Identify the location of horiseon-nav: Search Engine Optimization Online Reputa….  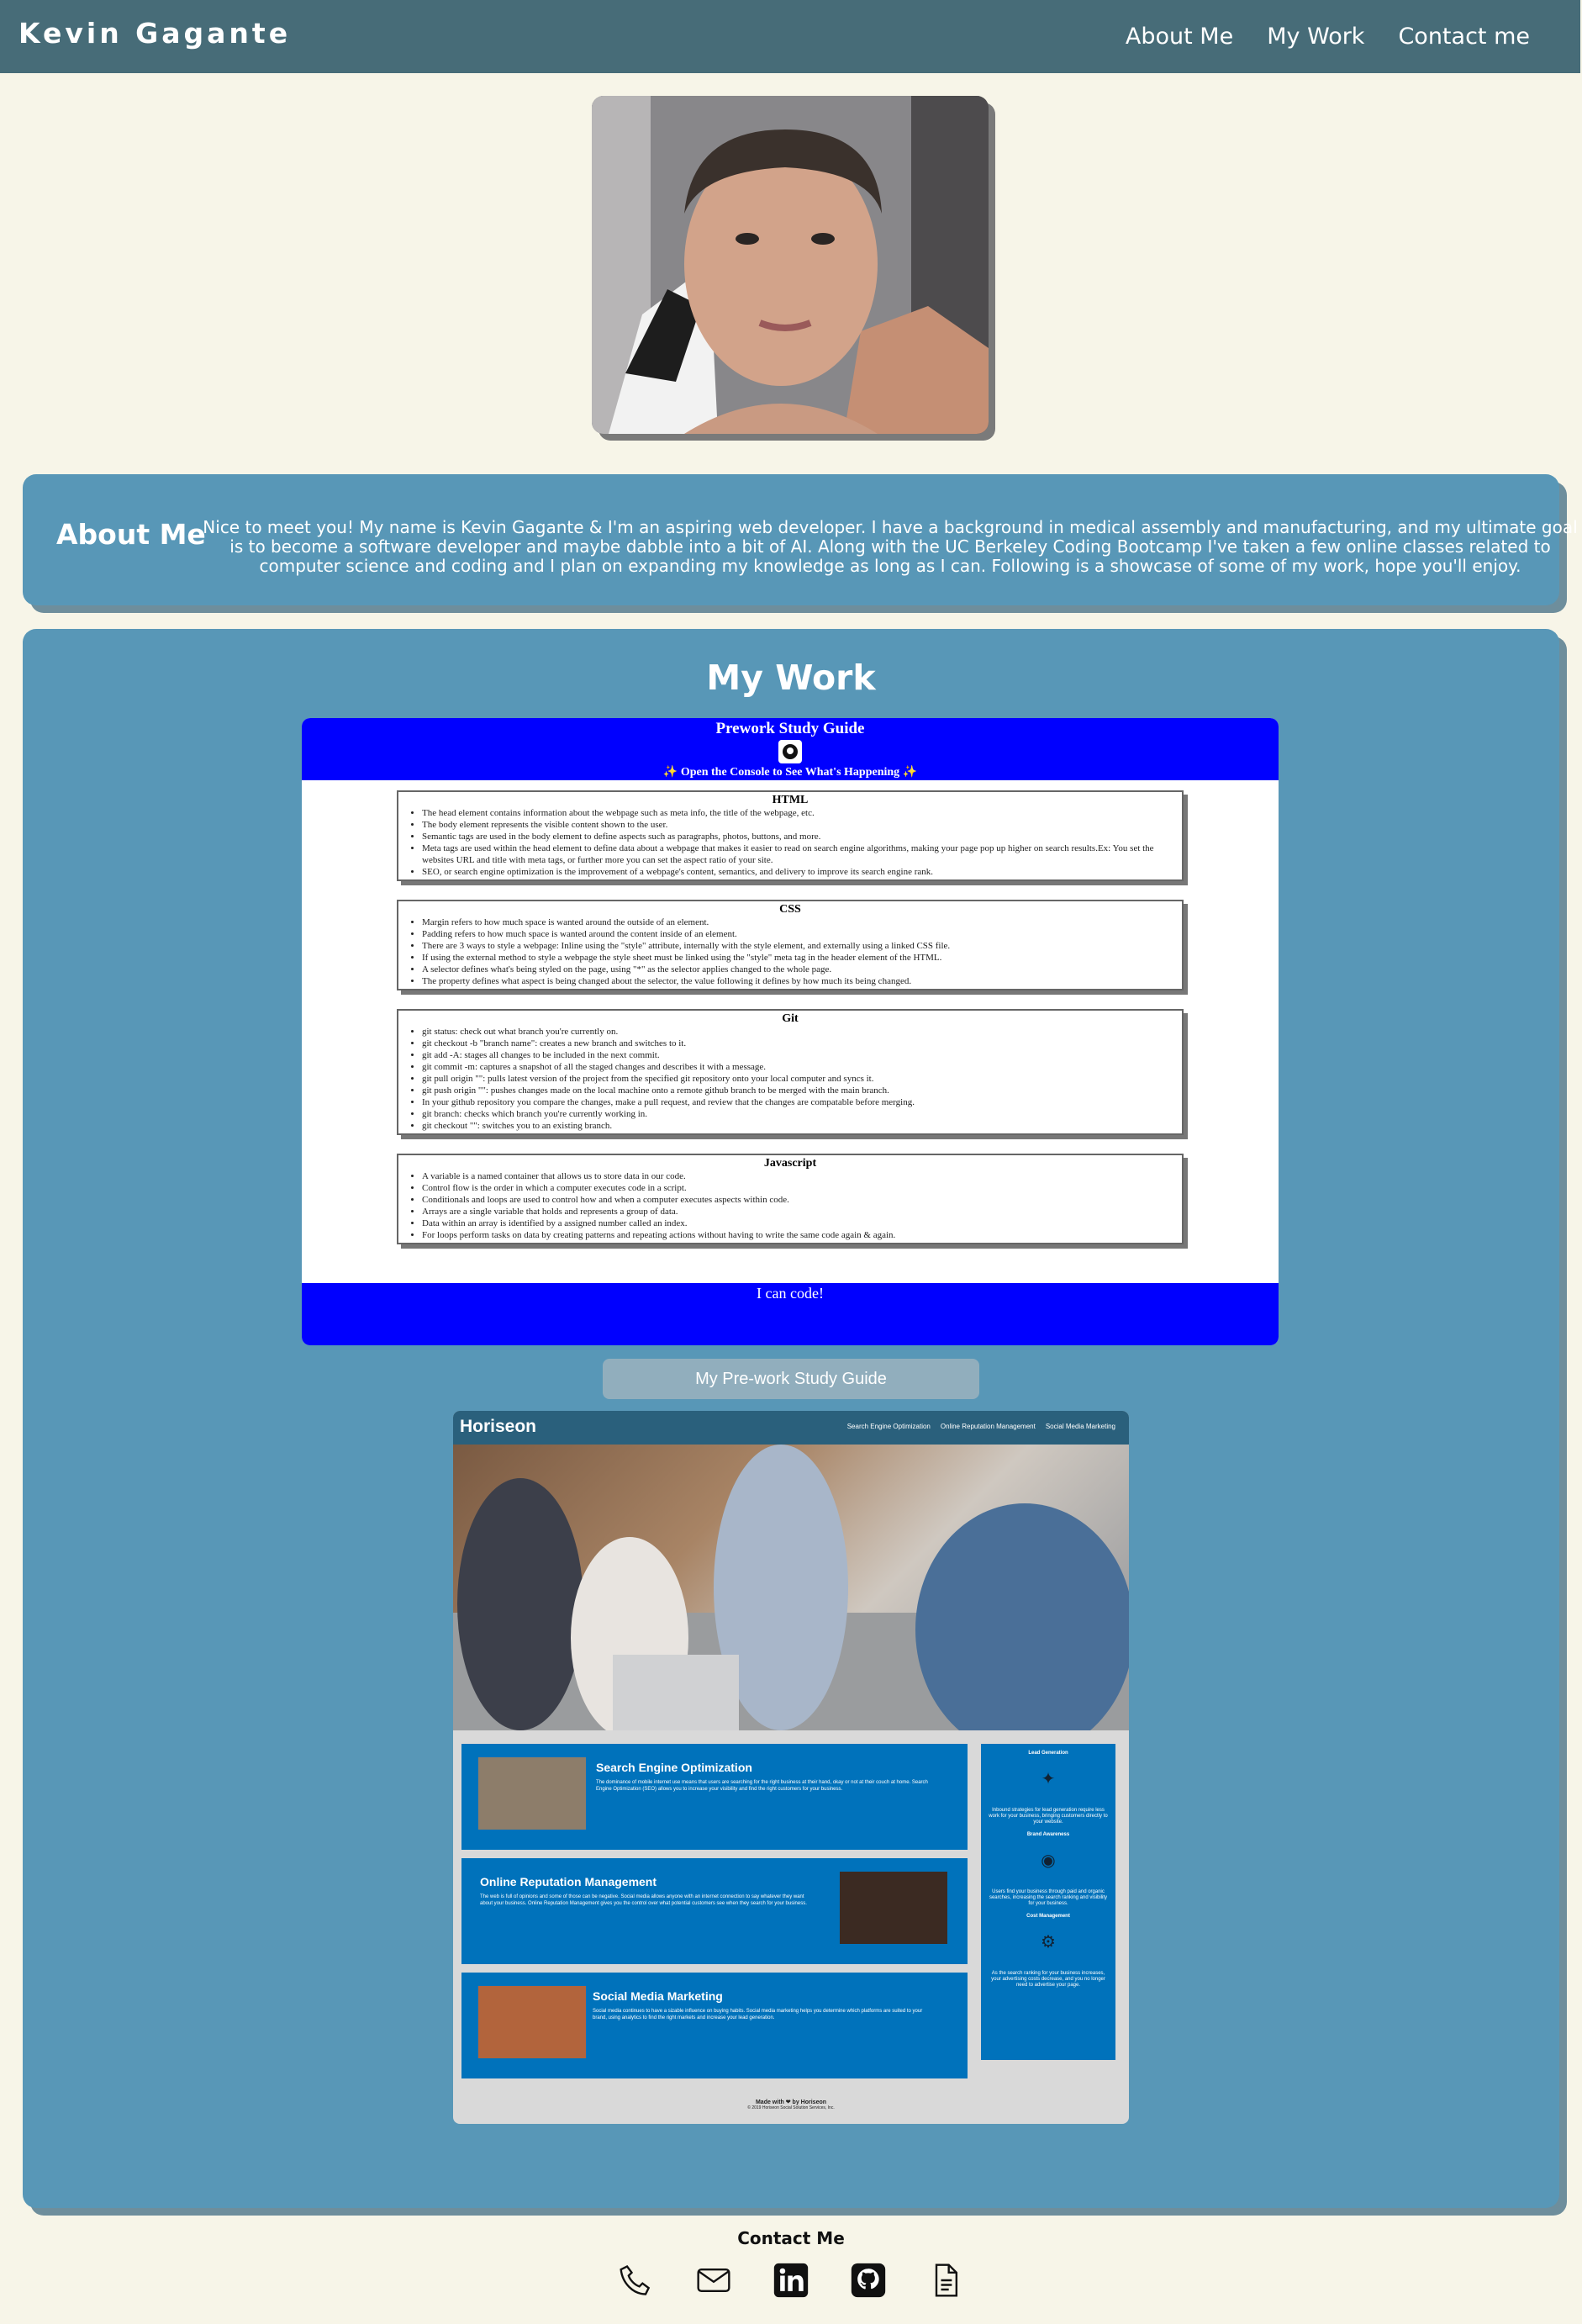
(981, 1426).